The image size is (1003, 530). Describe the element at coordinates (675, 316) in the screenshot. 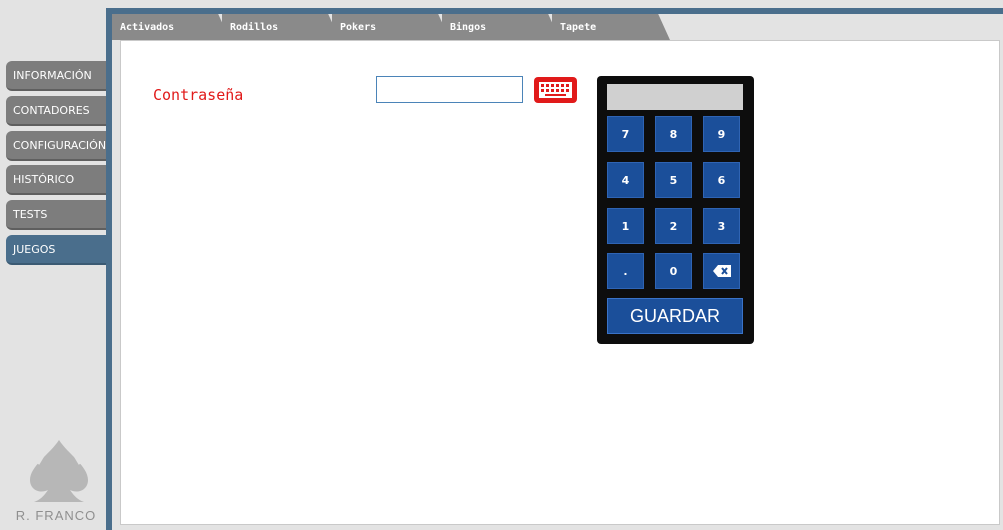

I see `save-button: GUARDAR` at that location.